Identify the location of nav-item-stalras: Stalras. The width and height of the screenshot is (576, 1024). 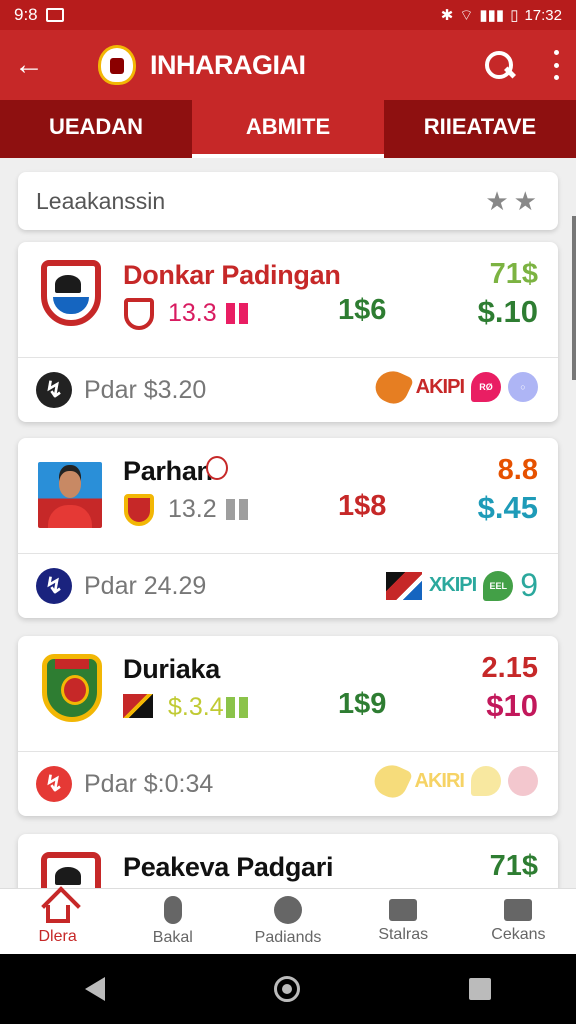
(403, 921).